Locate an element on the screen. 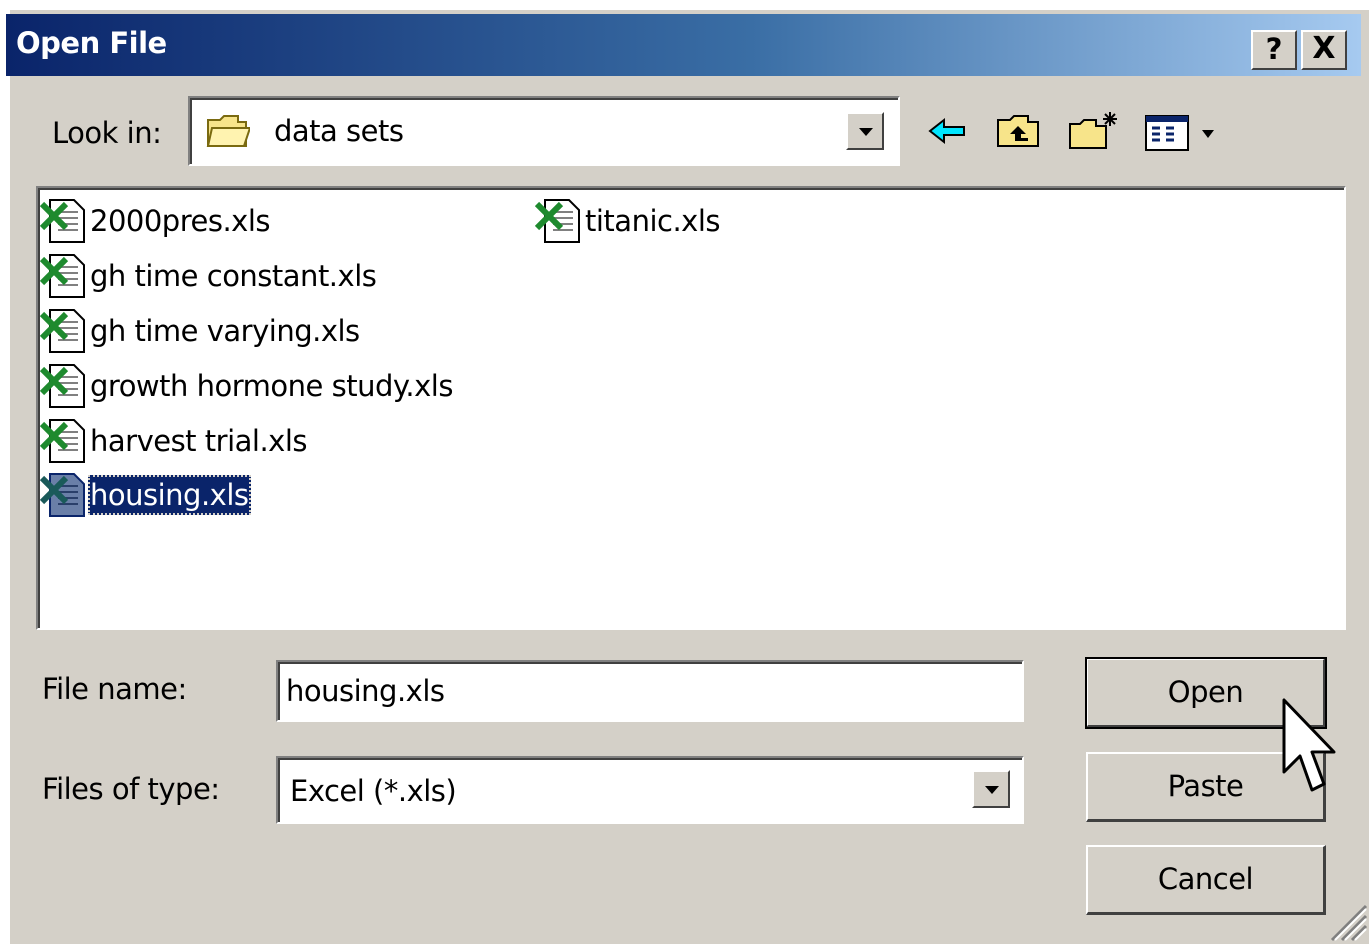 The height and width of the screenshot is (947, 1369). list-item: gh time varying.xls is located at coordinates (200, 331).